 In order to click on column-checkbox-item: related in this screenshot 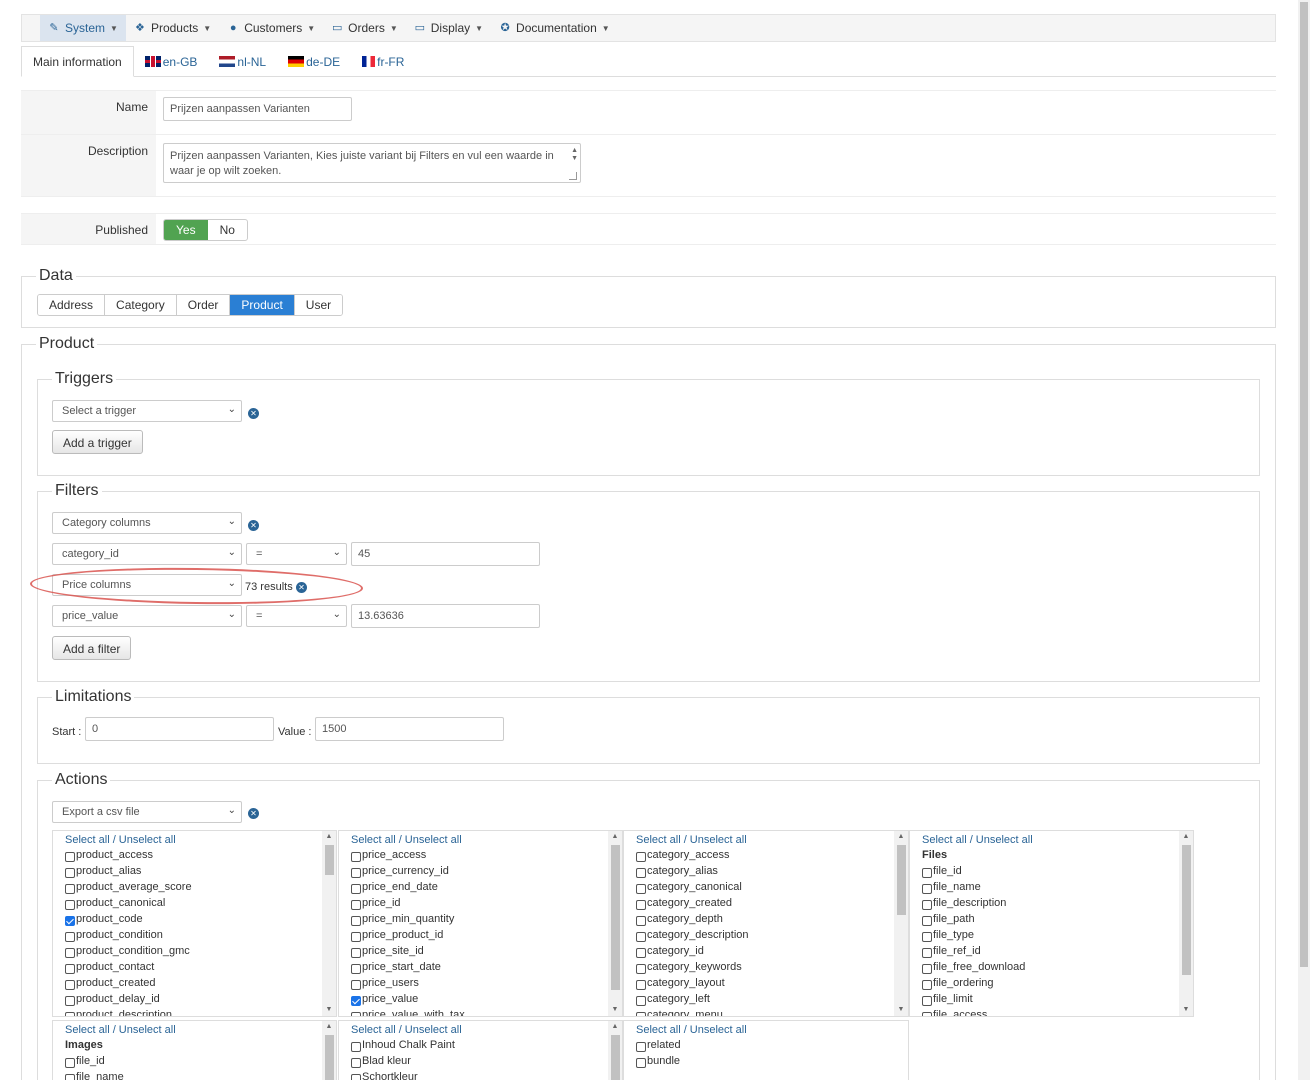, I will do `click(764, 1045)`.